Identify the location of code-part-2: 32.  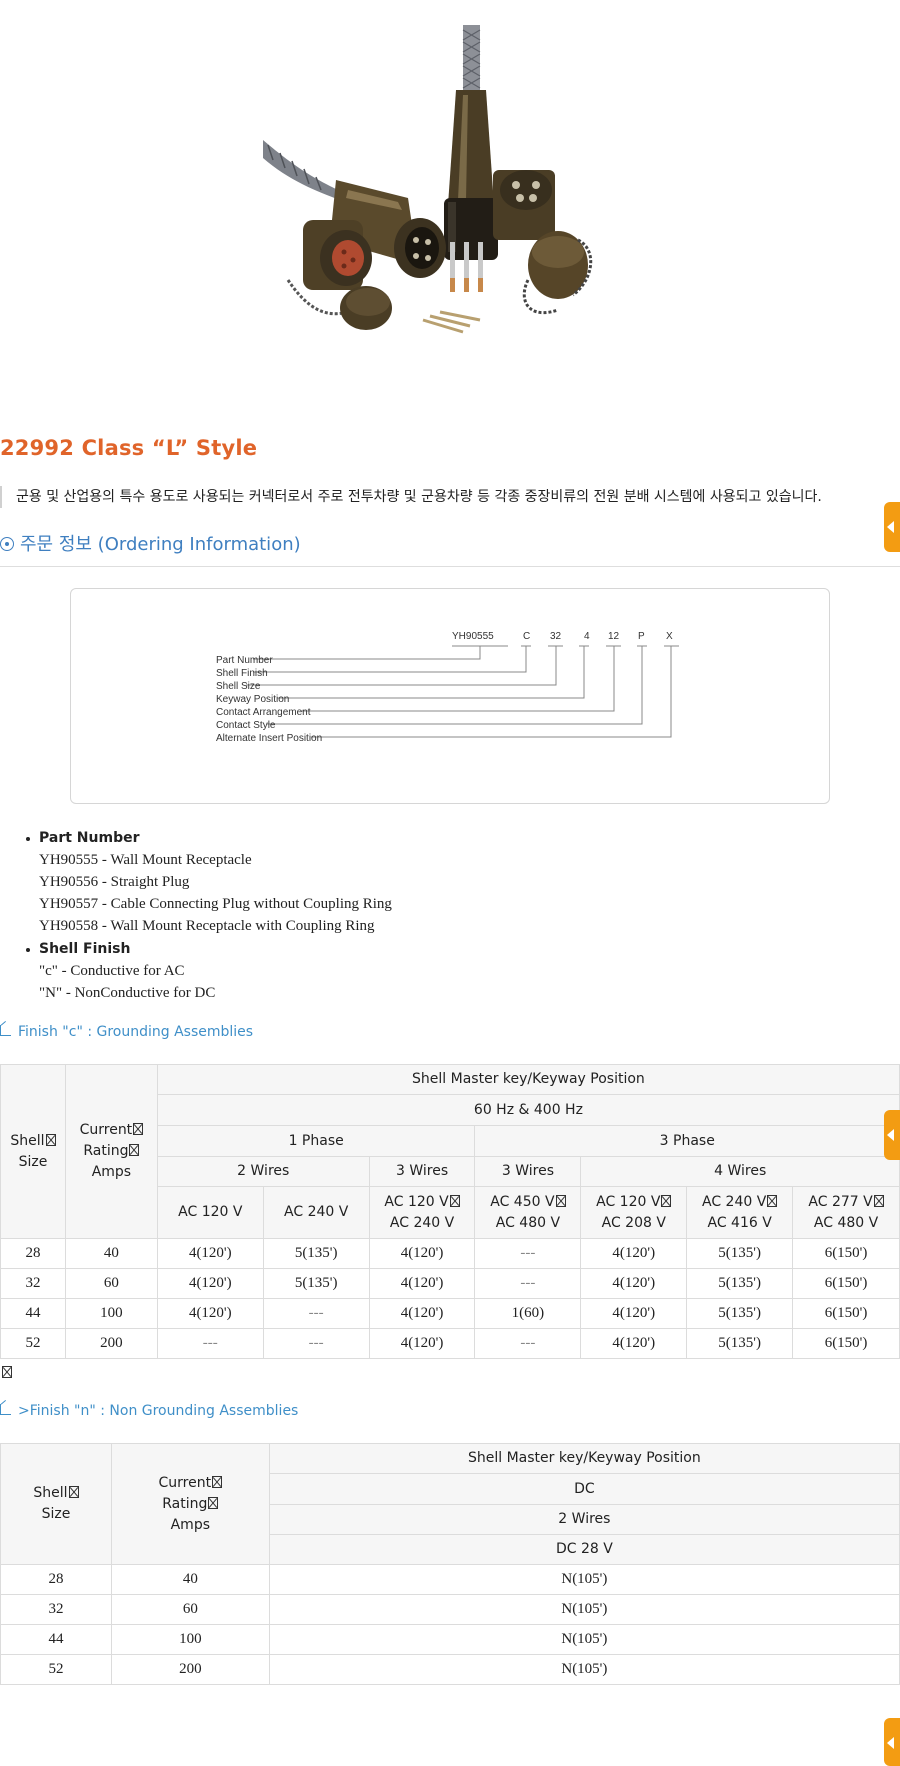
(556, 636).